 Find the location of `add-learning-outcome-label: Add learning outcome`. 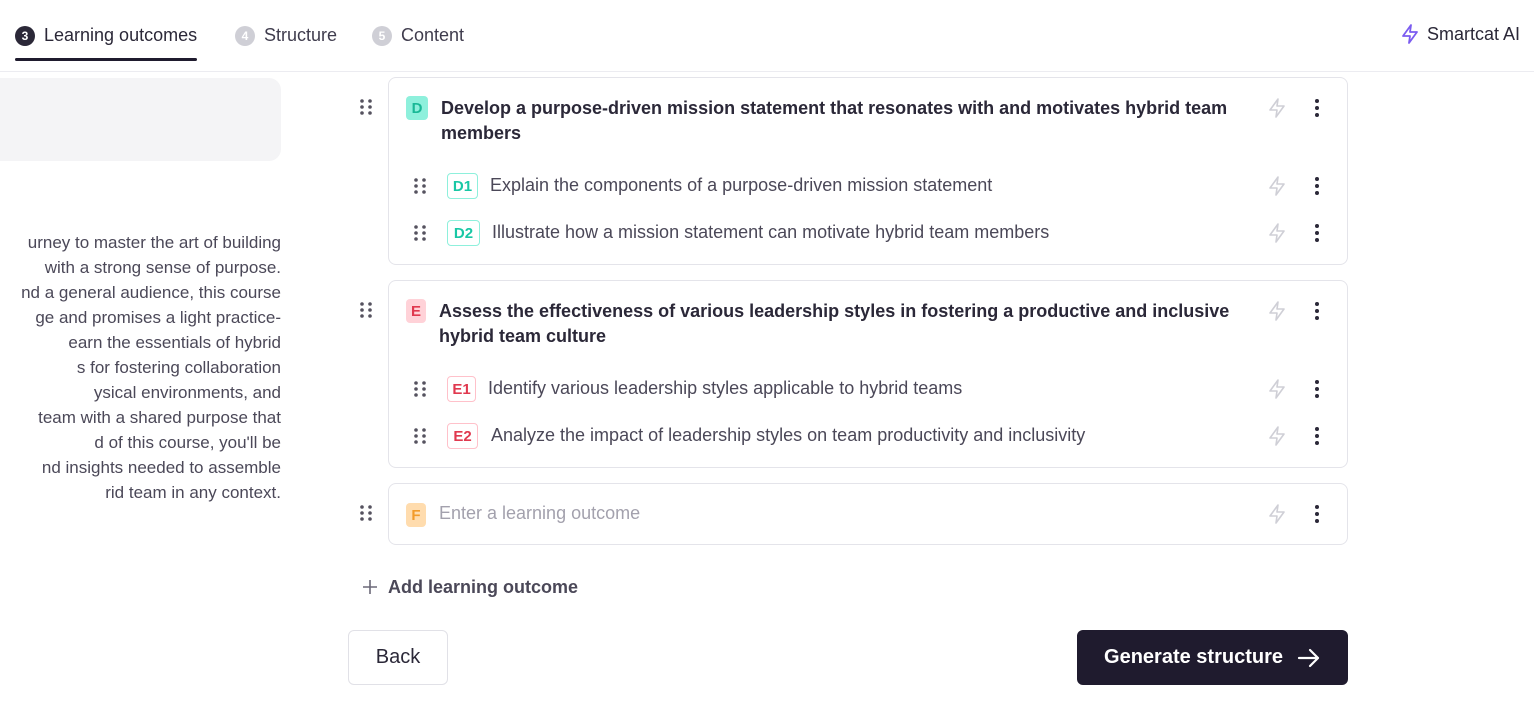

add-learning-outcome-label: Add learning outcome is located at coordinates (483, 586).